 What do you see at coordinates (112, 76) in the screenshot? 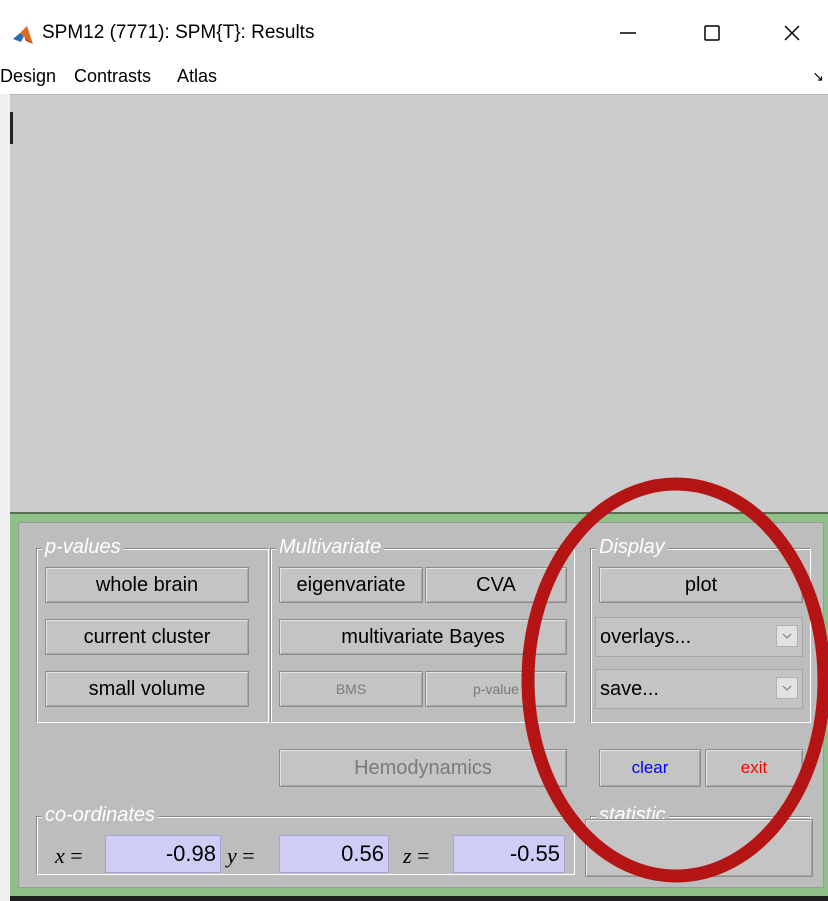
I see `menu-contrasts: Contrasts` at bounding box center [112, 76].